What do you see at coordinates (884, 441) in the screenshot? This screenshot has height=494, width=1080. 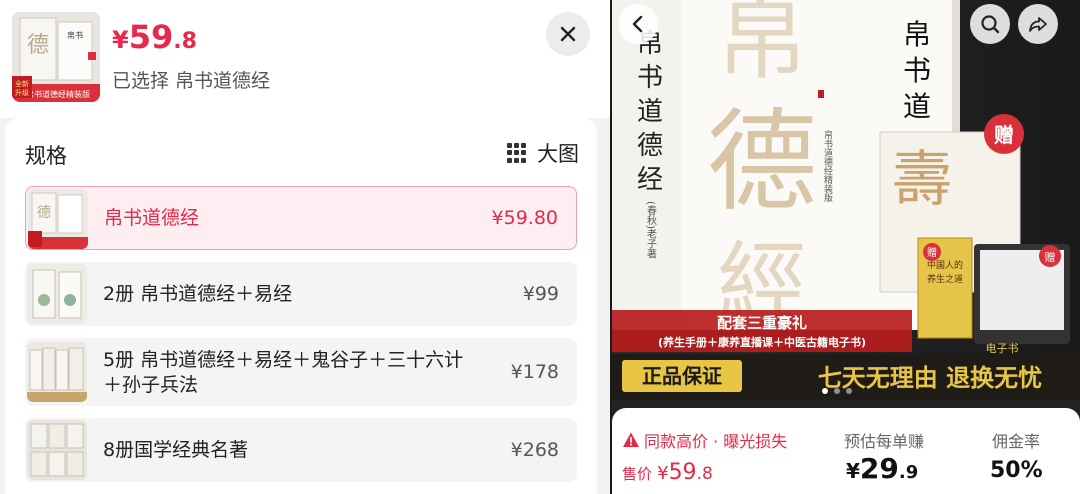 I see `estimated-earning-label: 预估每单赚` at bounding box center [884, 441].